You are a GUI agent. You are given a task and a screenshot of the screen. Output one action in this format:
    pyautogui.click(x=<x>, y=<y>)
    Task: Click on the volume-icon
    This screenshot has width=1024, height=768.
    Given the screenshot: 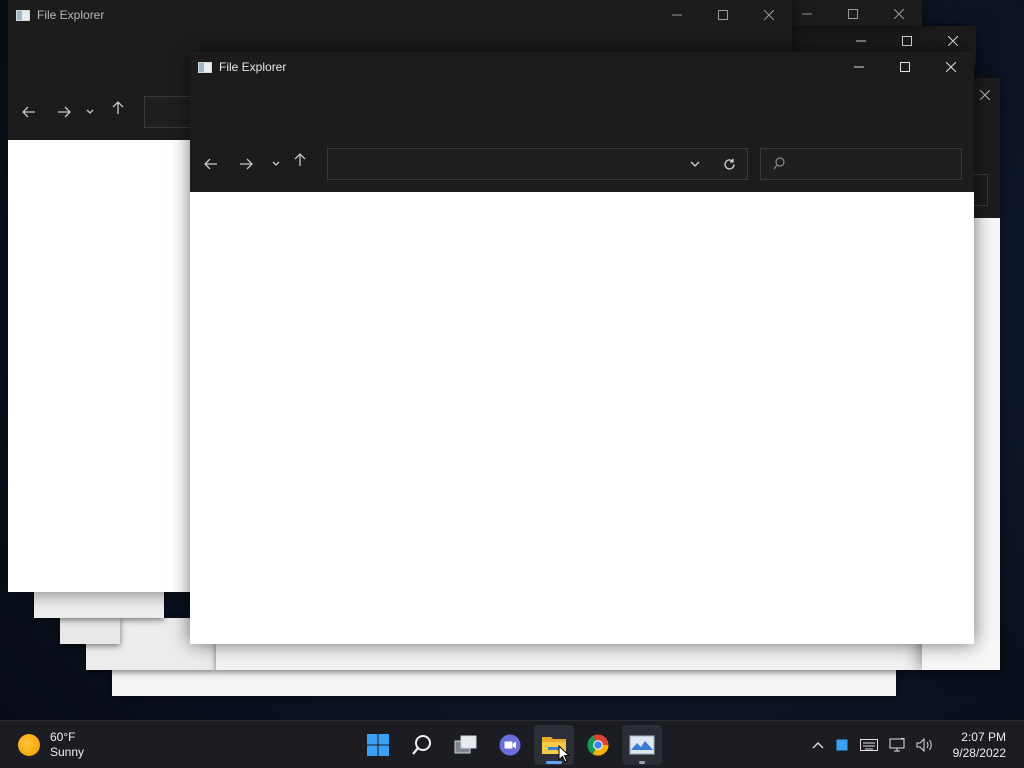 What is the action you would take?
    pyautogui.click(x=924, y=745)
    